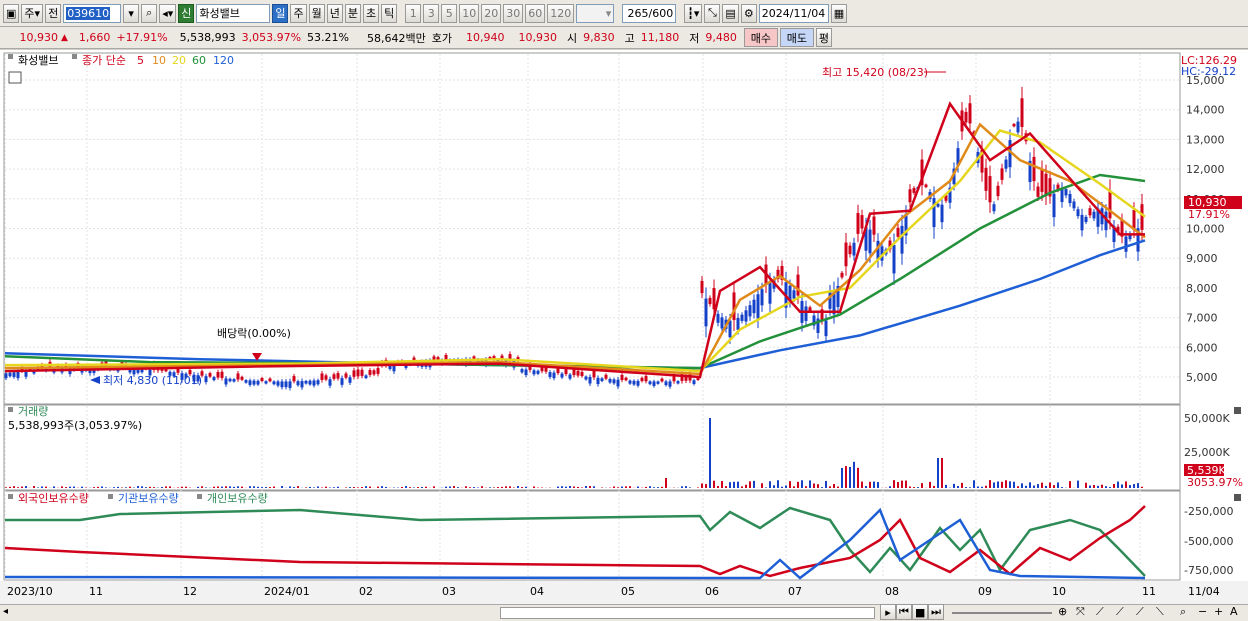  I want to click on period-tick: 틱, so click(389, 13).